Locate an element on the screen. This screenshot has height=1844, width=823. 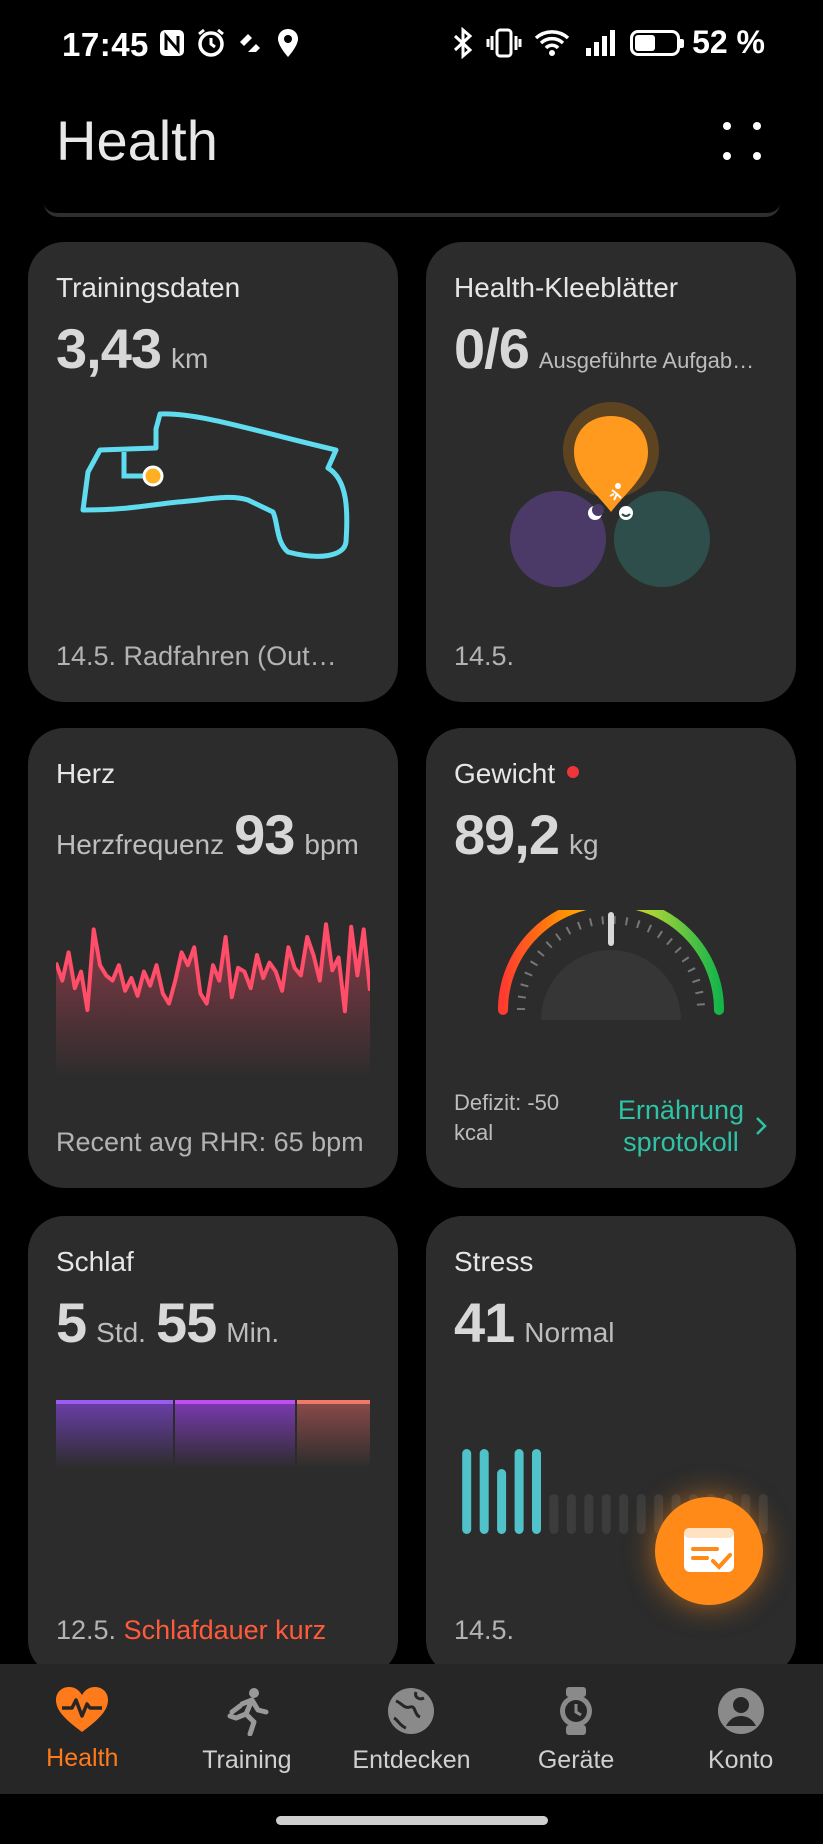
vibrate-icon is located at coordinates (504, 42).